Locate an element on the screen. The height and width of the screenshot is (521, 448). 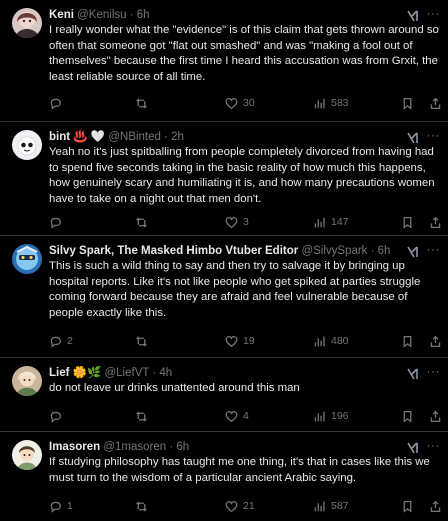
like-count: 3 is located at coordinates (246, 222).